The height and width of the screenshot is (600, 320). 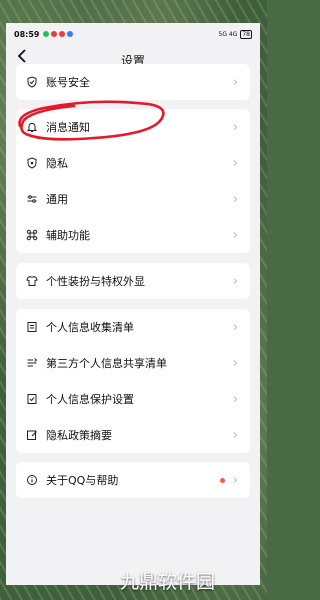 I want to click on settings-group-personalize: 个性装扮与特权外显 ›, so click(x=133, y=281).